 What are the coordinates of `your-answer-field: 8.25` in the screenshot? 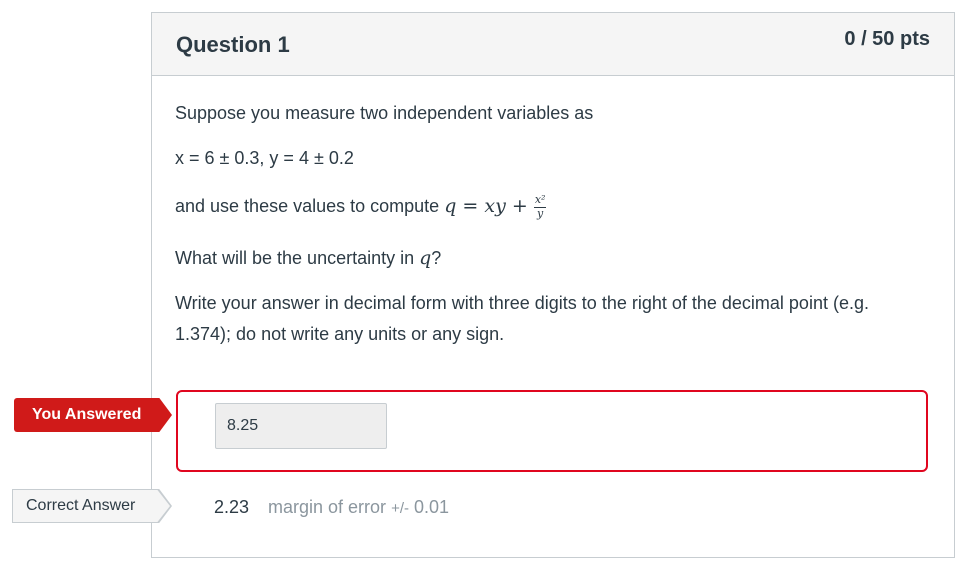 It's located at (301, 426).